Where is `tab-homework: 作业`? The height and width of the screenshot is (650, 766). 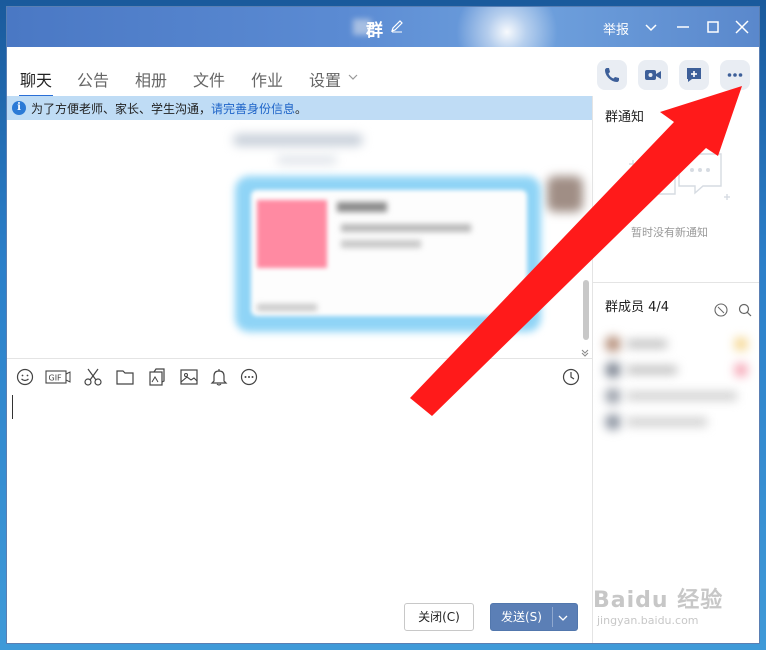
tab-homework: 作业 is located at coordinates (267, 79).